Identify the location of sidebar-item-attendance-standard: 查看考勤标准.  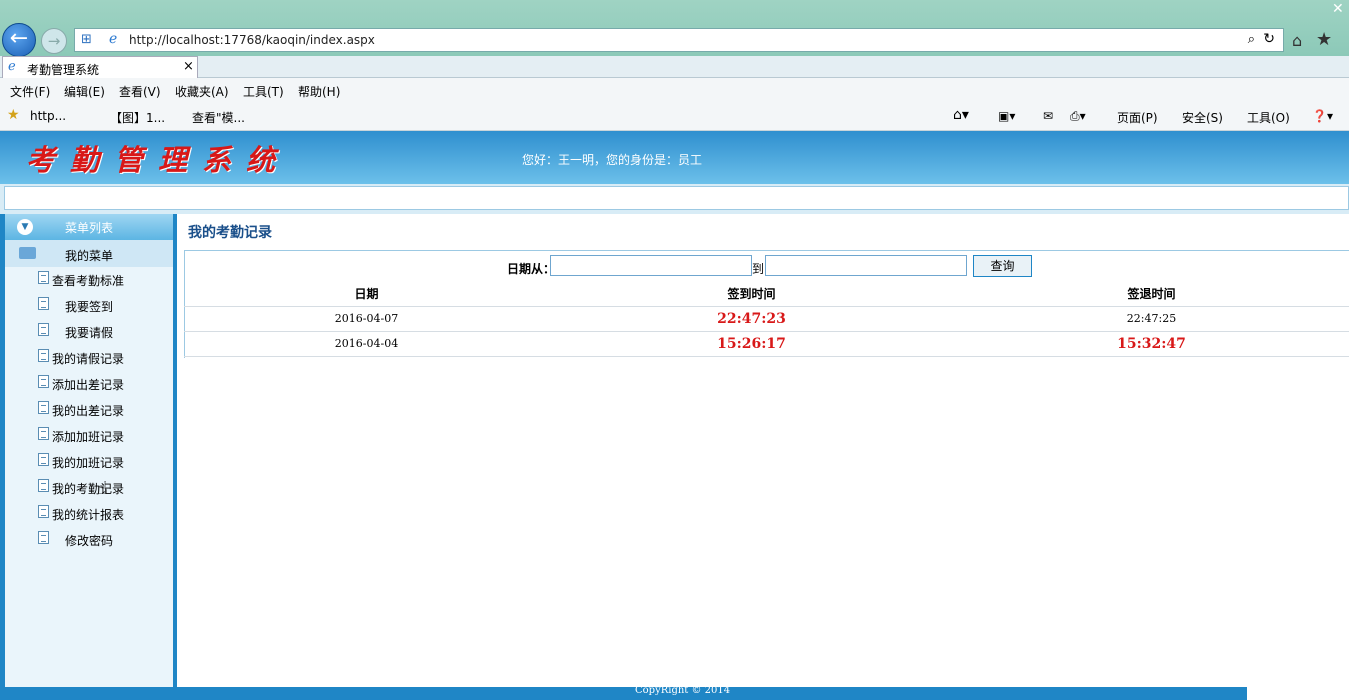
(89, 280).